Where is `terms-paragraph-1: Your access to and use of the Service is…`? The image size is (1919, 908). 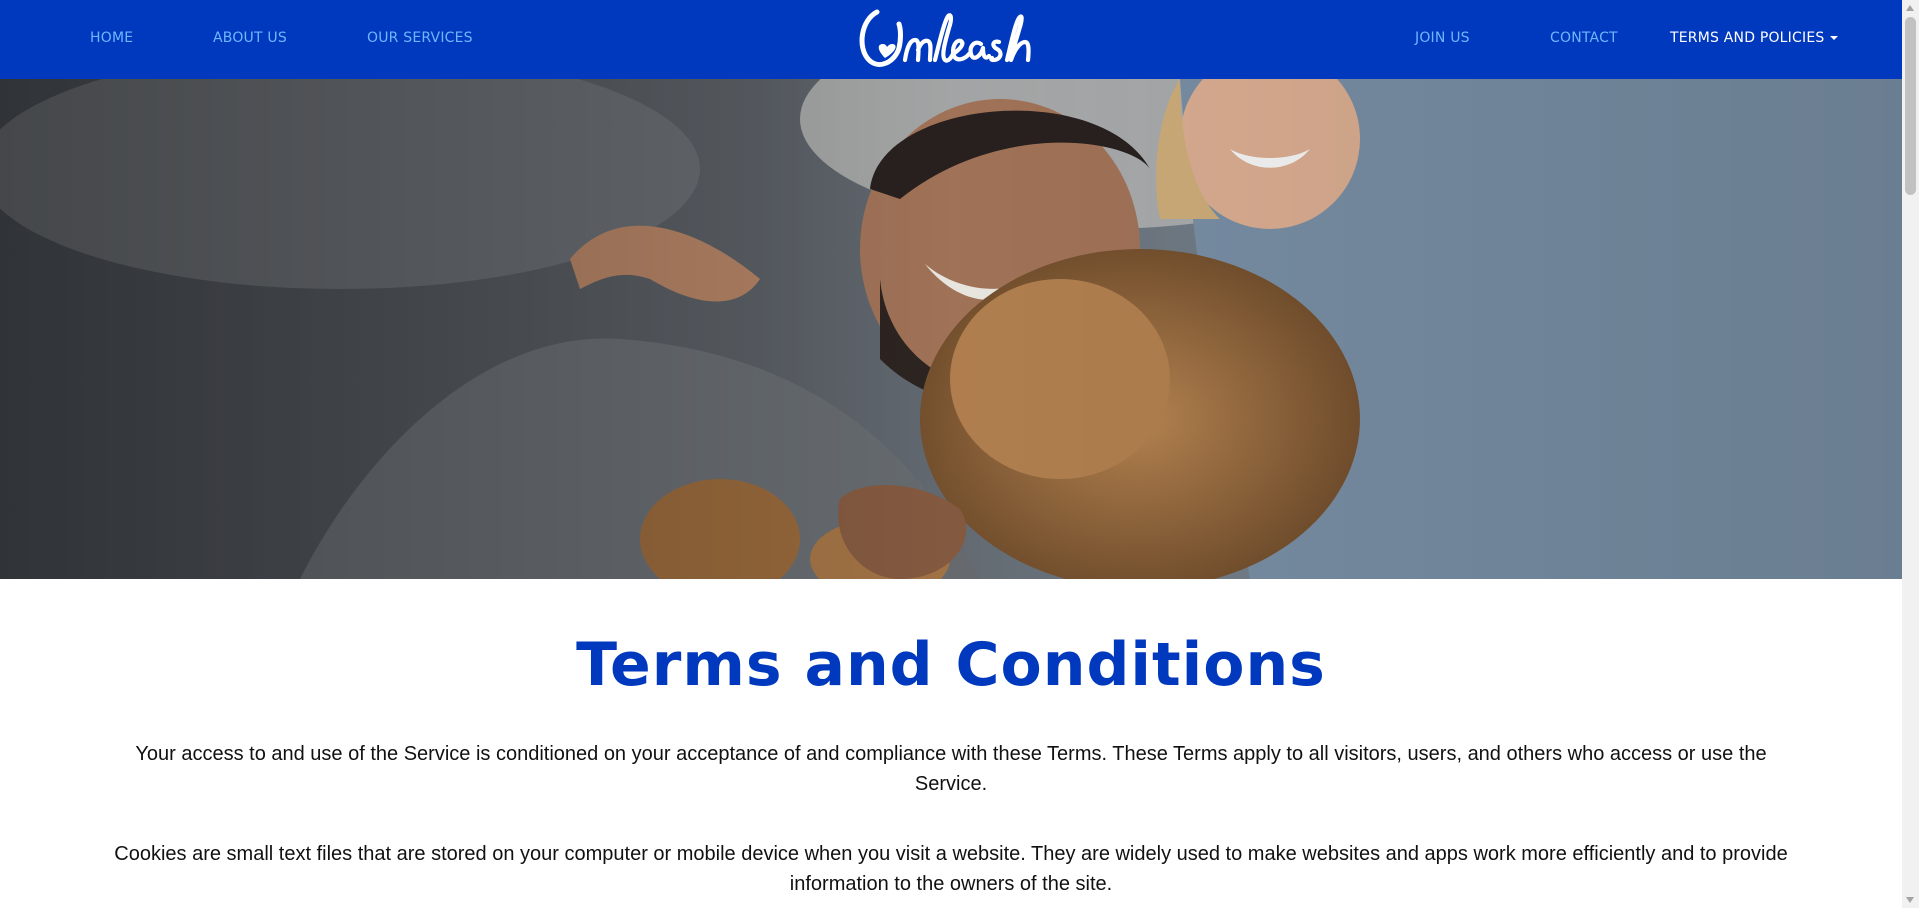
terms-paragraph-1: Your access to and use of the Service is… is located at coordinates (951, 769).